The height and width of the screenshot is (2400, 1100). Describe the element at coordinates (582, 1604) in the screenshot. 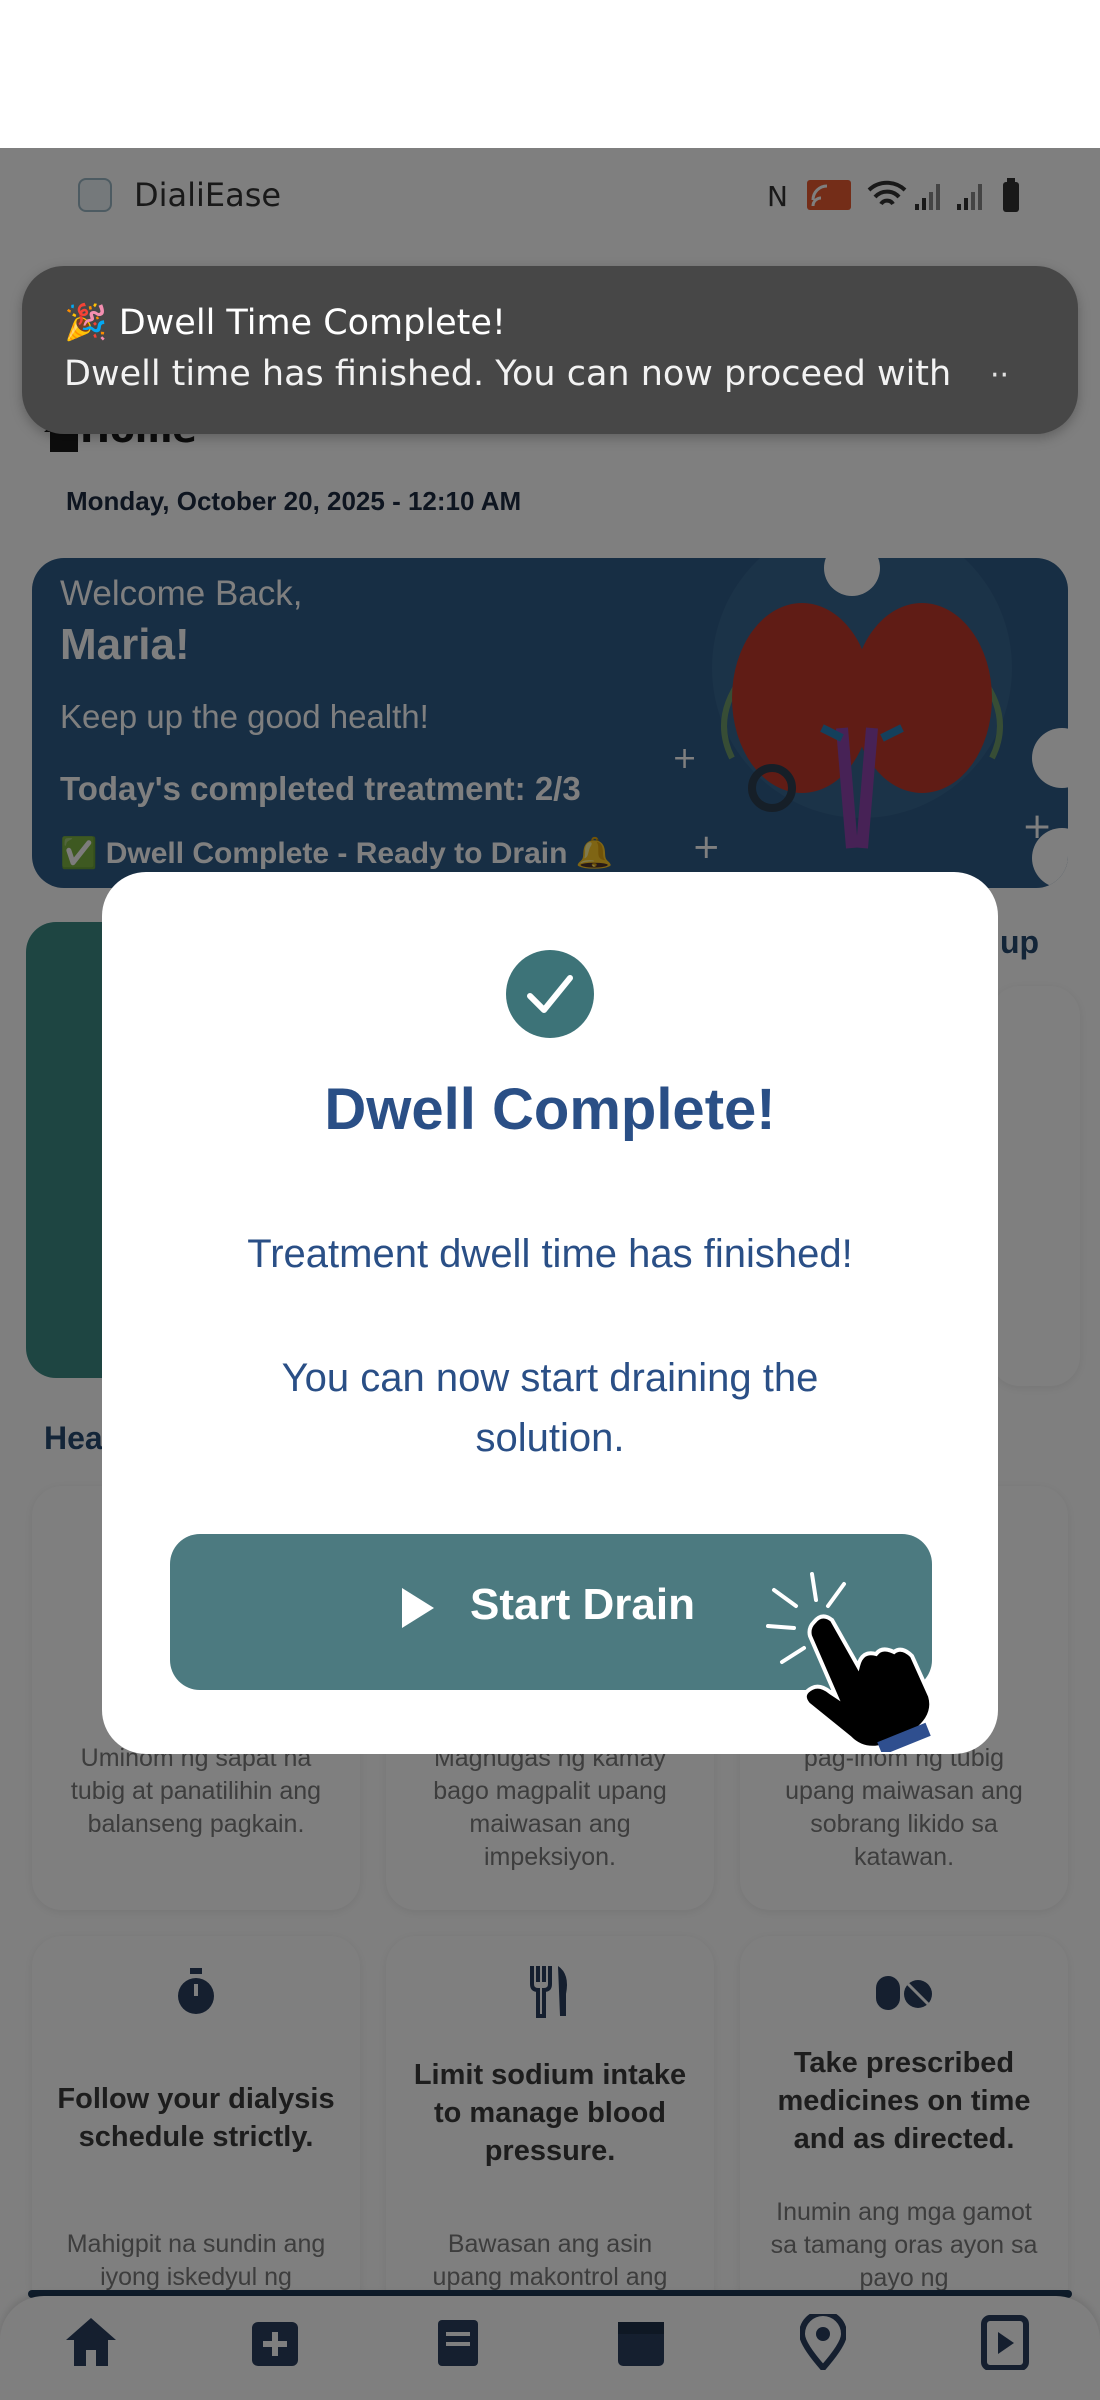

I see `start-drain-label: Start Drain` at that location.